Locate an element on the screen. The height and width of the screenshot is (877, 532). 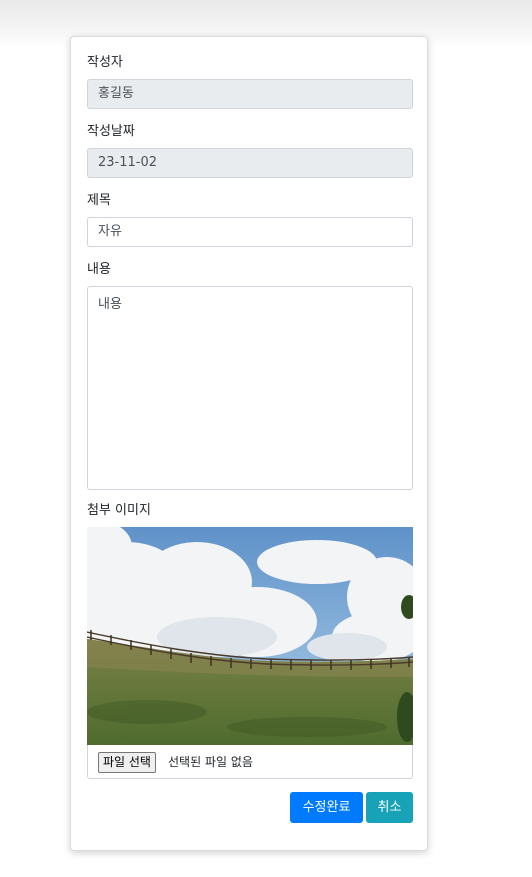
date-label: 작성날짜 is located at coordinates (111, 131).